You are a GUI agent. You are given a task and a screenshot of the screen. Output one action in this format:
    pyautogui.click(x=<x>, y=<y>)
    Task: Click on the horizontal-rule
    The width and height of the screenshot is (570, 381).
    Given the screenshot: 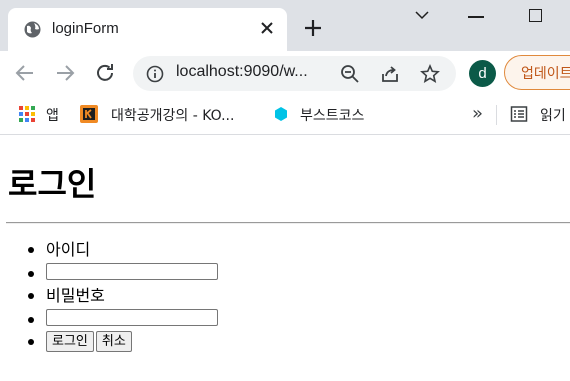 What is the action you would take?
    pyautogui.click(x=288, y=223)
    